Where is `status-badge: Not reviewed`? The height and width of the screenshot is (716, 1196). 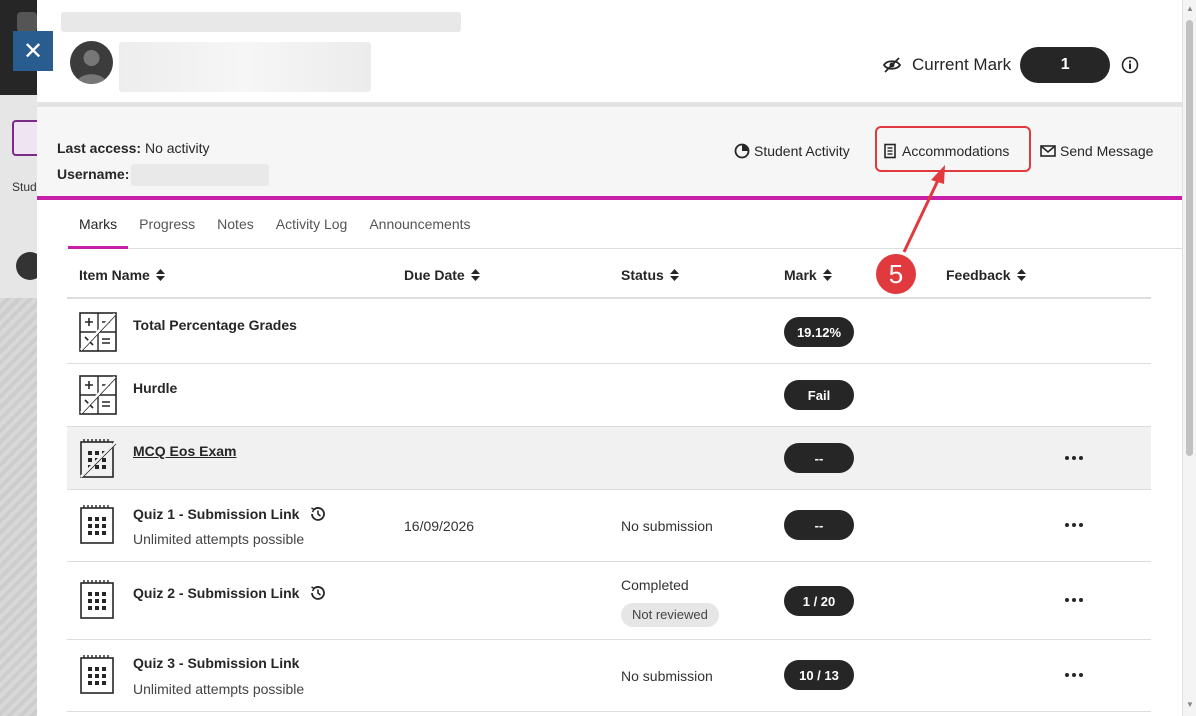 status-badge: Not reviewed is located at coordinates (670, 615).